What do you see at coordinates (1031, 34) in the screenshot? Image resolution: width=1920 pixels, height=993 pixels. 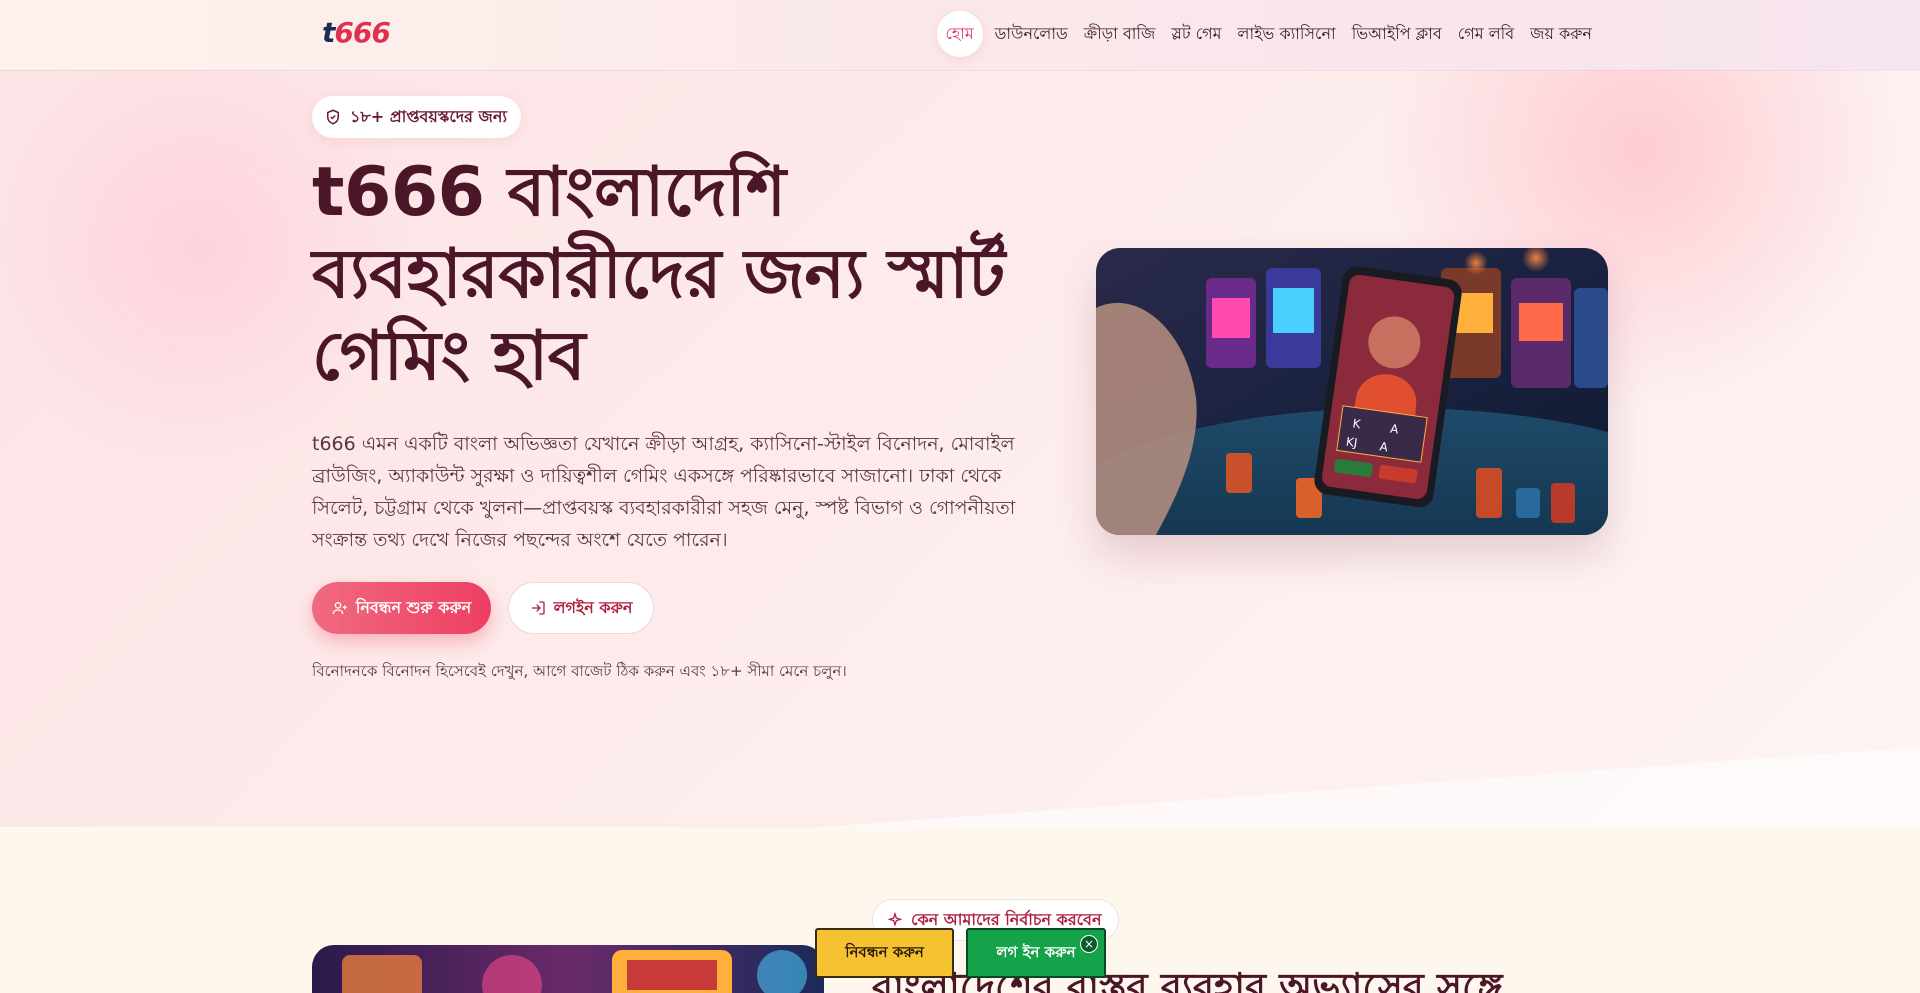 I see `nav-item-download: ডাউনলোড` at bounding box center [1031, 34].